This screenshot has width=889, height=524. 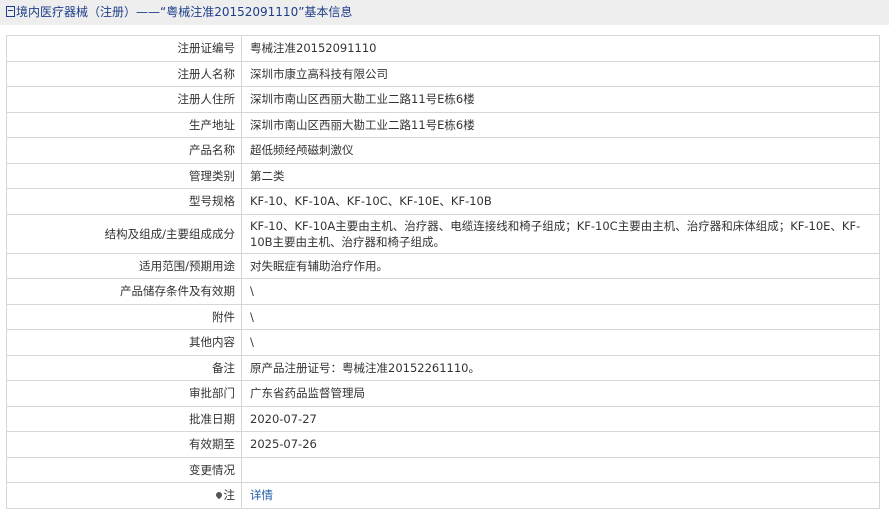 I want to click on row-label-storage-conditions: 产品储存条件及有效期, so click(x=124, y=291).